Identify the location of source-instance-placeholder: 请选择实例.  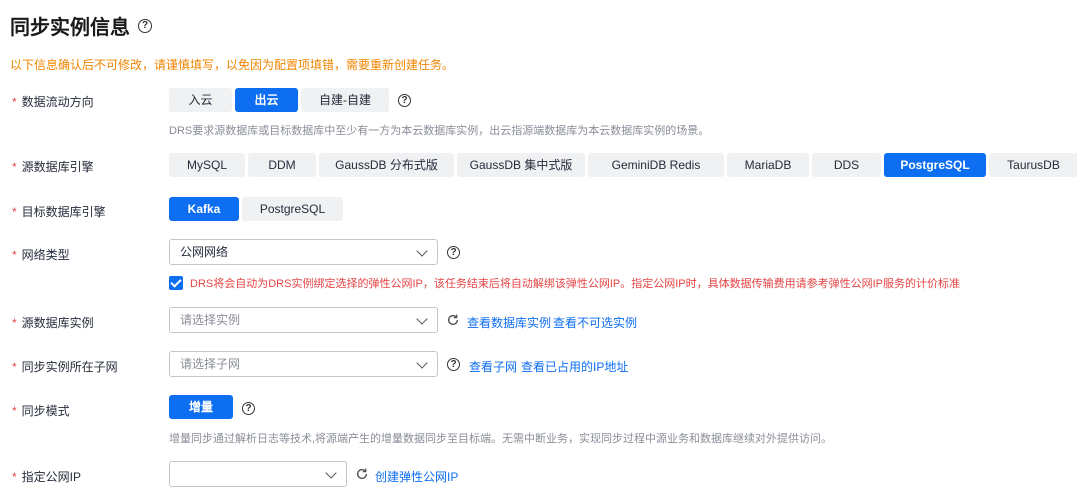
(210, 320).